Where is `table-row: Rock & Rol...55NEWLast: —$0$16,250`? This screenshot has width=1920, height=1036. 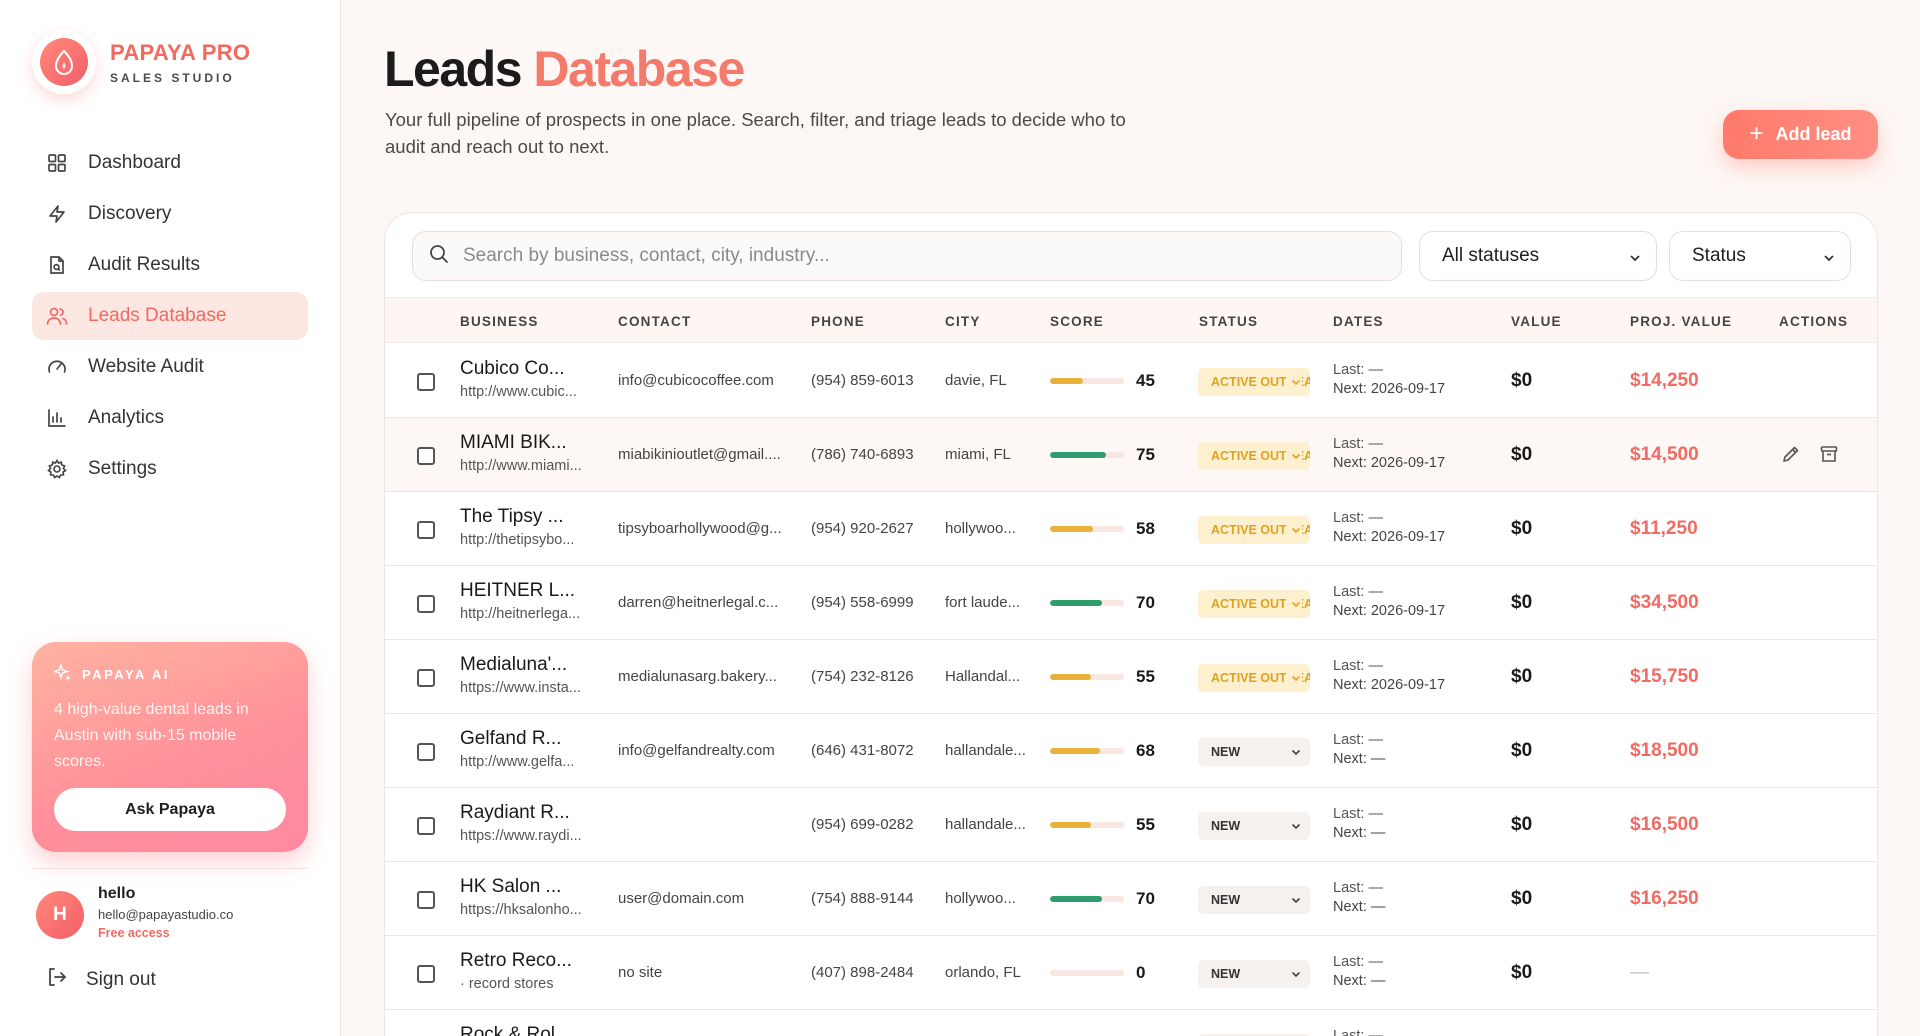 table-row: Rock & Rol...55NEWLast: —$0$16,250 is located at coordinates (1131, 1023).